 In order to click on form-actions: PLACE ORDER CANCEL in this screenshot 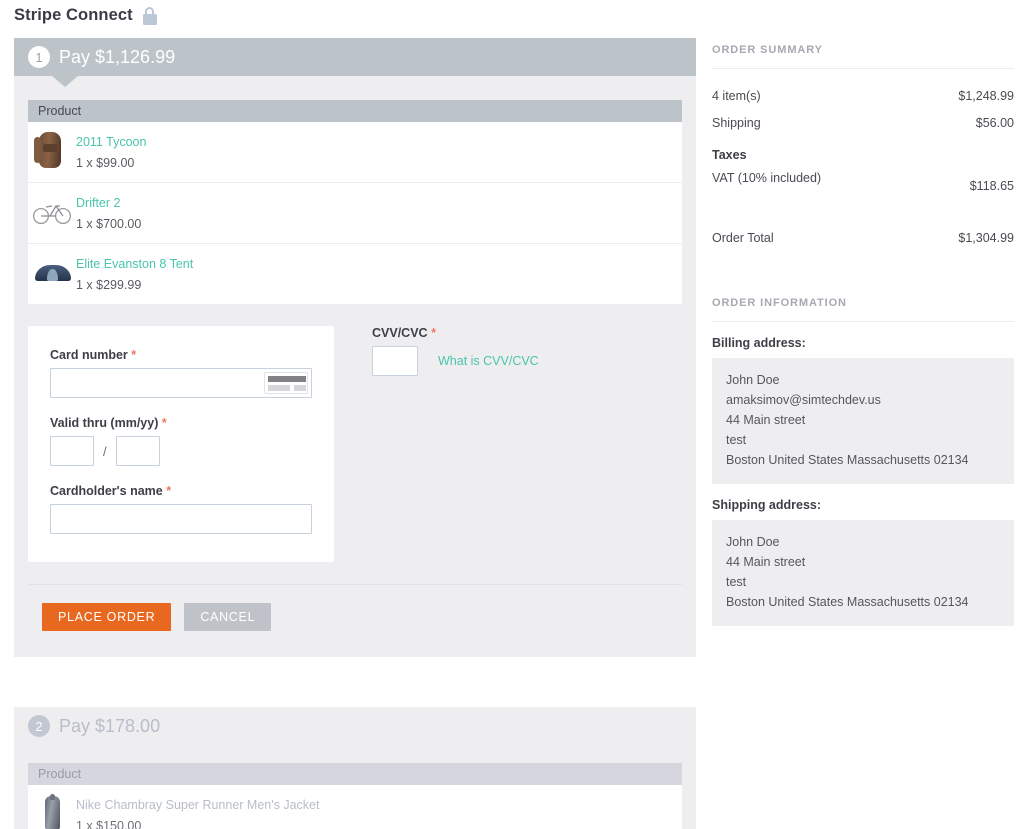, I will do `click(355, 620)`.